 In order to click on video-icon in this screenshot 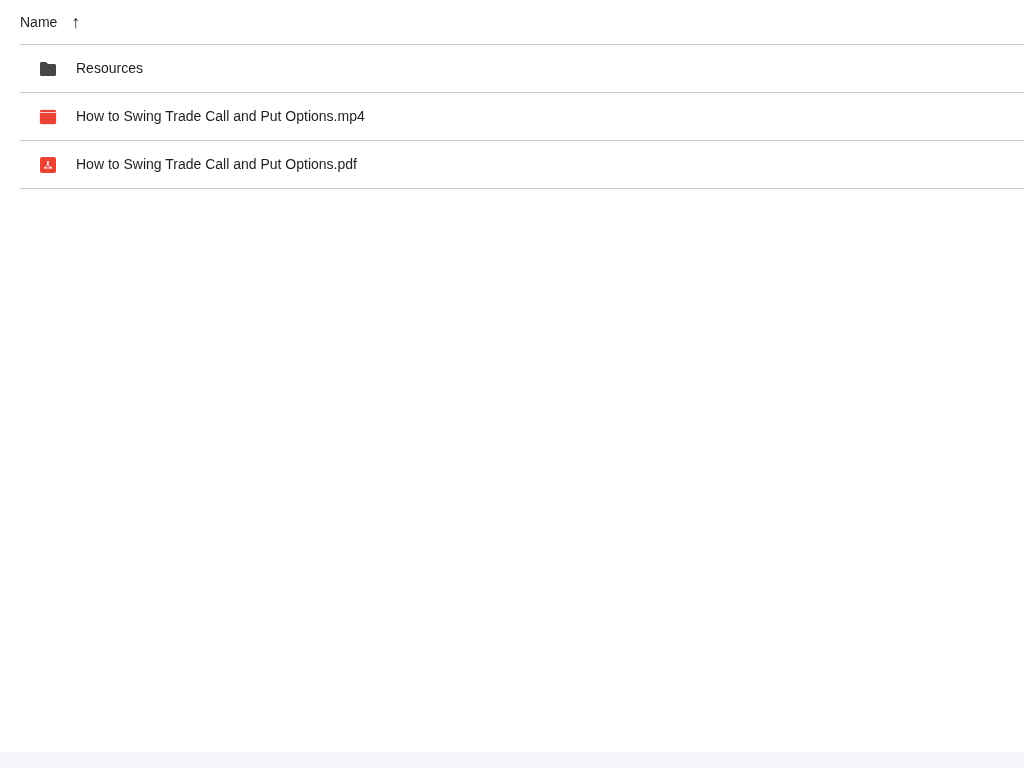, I will do `click(48, 116)`.